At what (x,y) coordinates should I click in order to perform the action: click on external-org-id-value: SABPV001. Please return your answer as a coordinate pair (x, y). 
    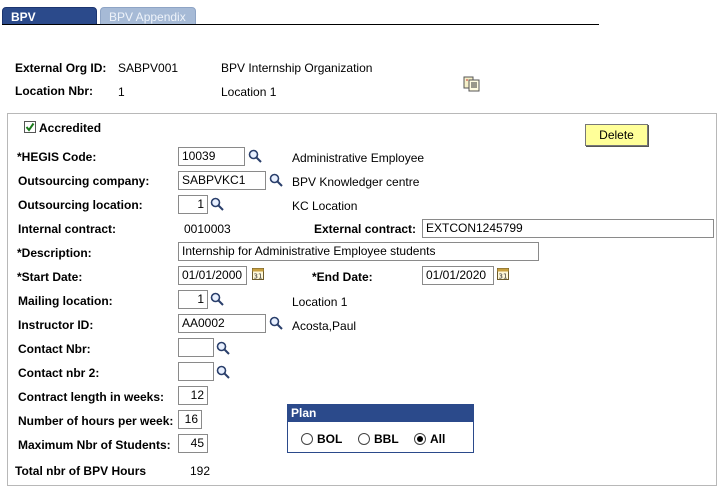
    Looking at the image, I should click on (148, 68).